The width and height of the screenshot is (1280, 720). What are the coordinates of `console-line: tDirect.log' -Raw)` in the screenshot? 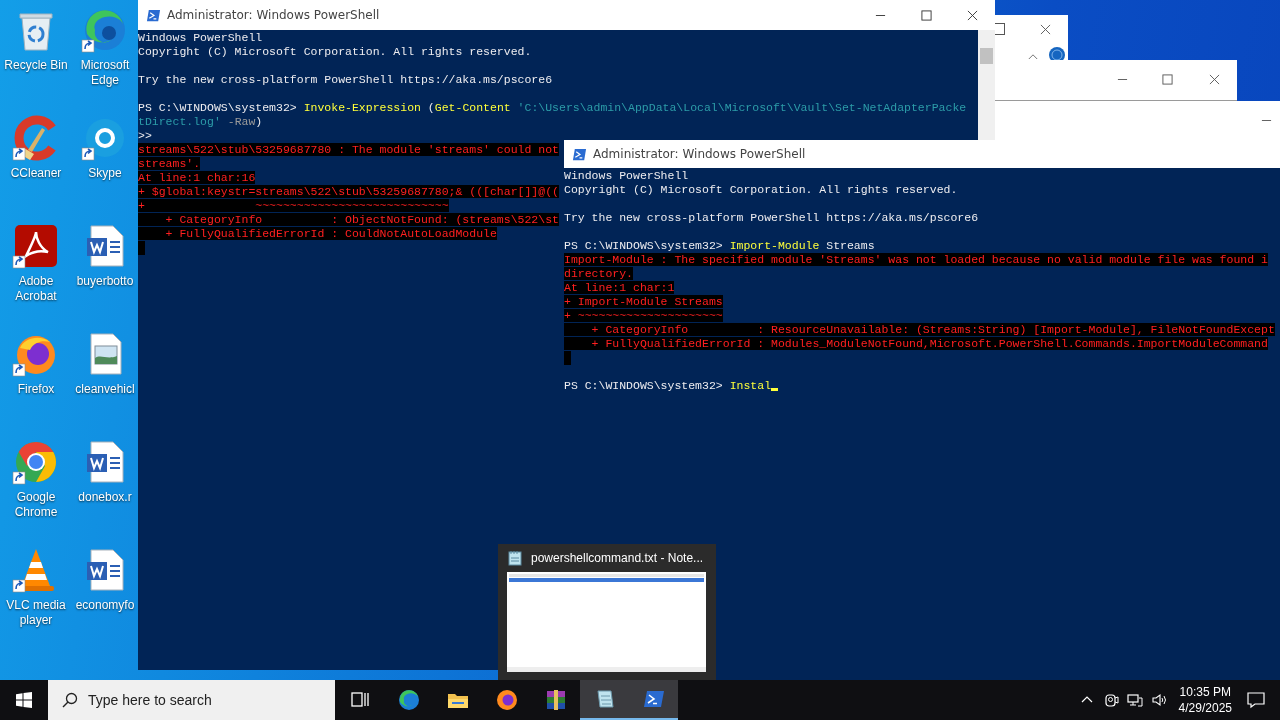 It's located at (201, 122).